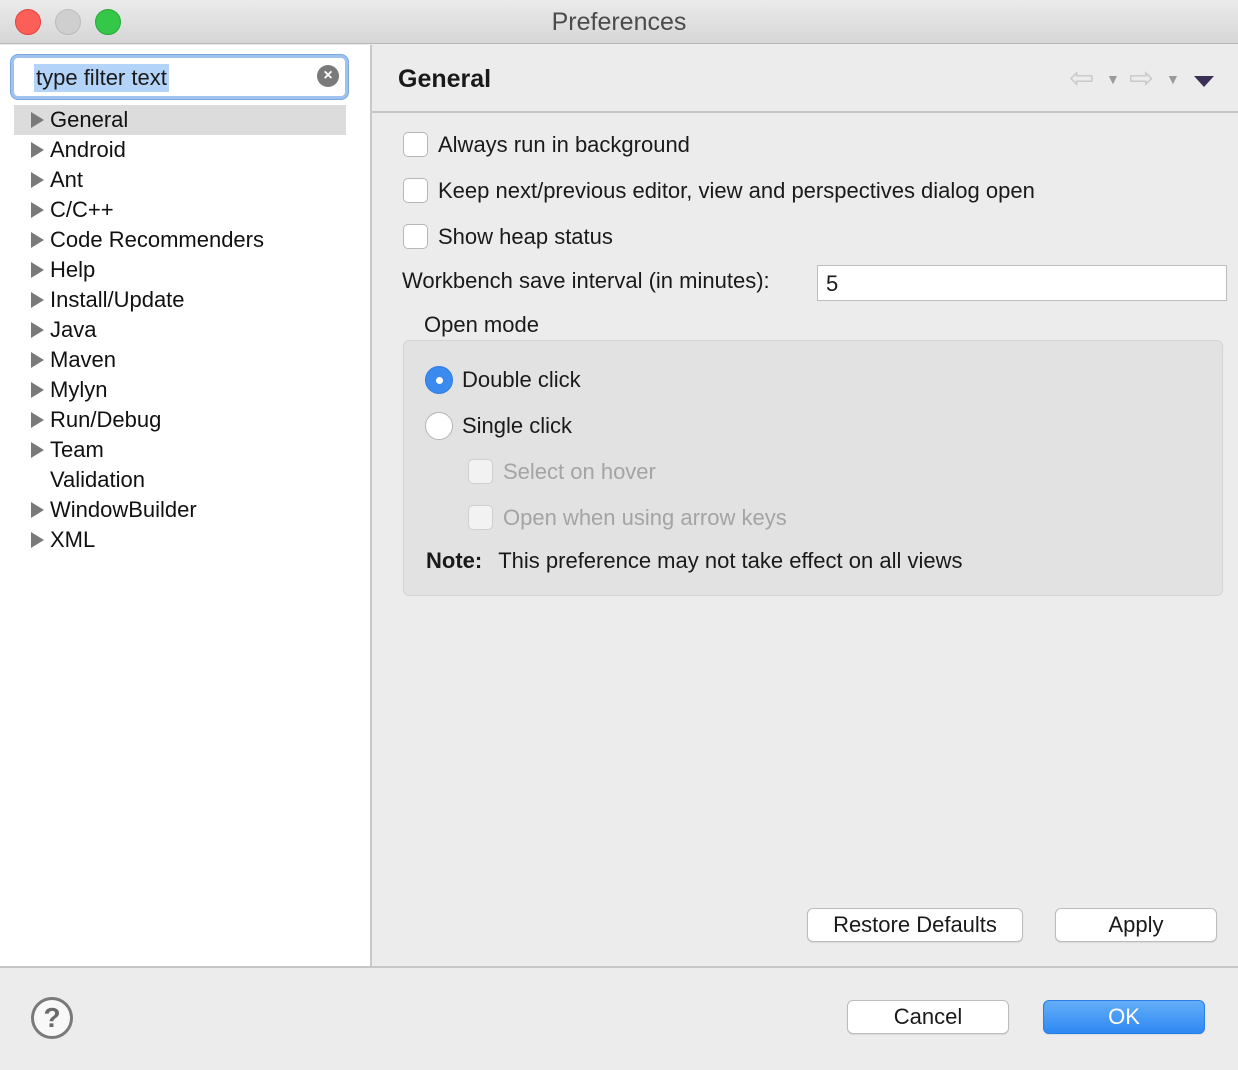 The image size is (1238, 1070). Describe the element at coordinates (73, 539) in the screenshot. I see `tree-item-label: XML` at that location.